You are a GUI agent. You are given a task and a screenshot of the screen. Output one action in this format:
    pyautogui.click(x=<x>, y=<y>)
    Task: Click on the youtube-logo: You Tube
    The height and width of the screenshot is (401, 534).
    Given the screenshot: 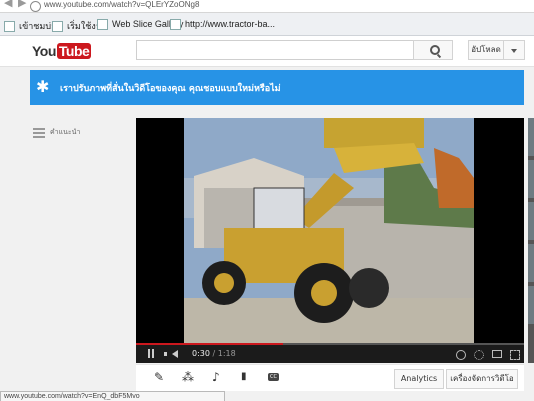 What is the action you would take?
    pyautogui.click(x=62, y=51)
    